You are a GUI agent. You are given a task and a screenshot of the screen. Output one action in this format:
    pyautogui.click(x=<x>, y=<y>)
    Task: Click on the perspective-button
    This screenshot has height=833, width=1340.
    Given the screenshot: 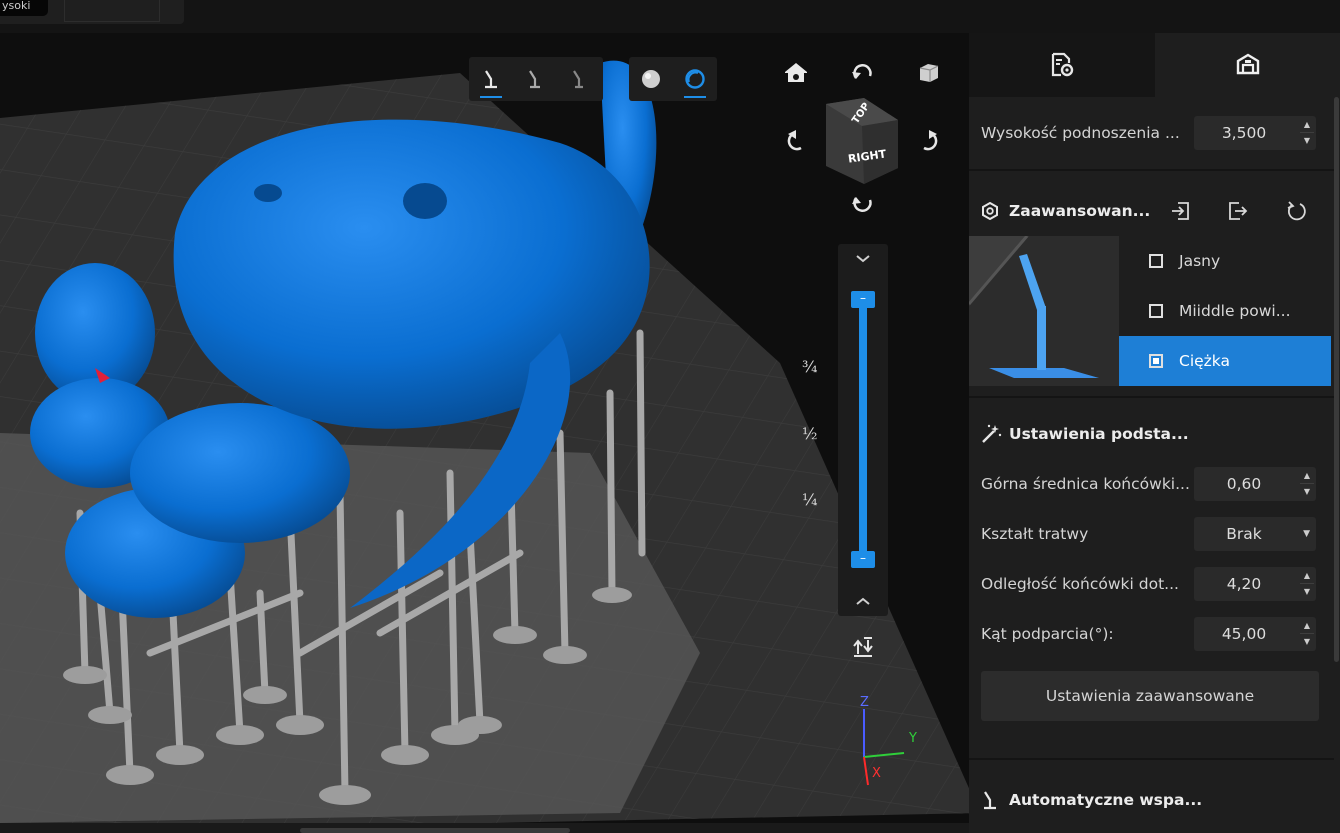 What is the action you would take?
    pyautogui.click(x=929, y=72)
    